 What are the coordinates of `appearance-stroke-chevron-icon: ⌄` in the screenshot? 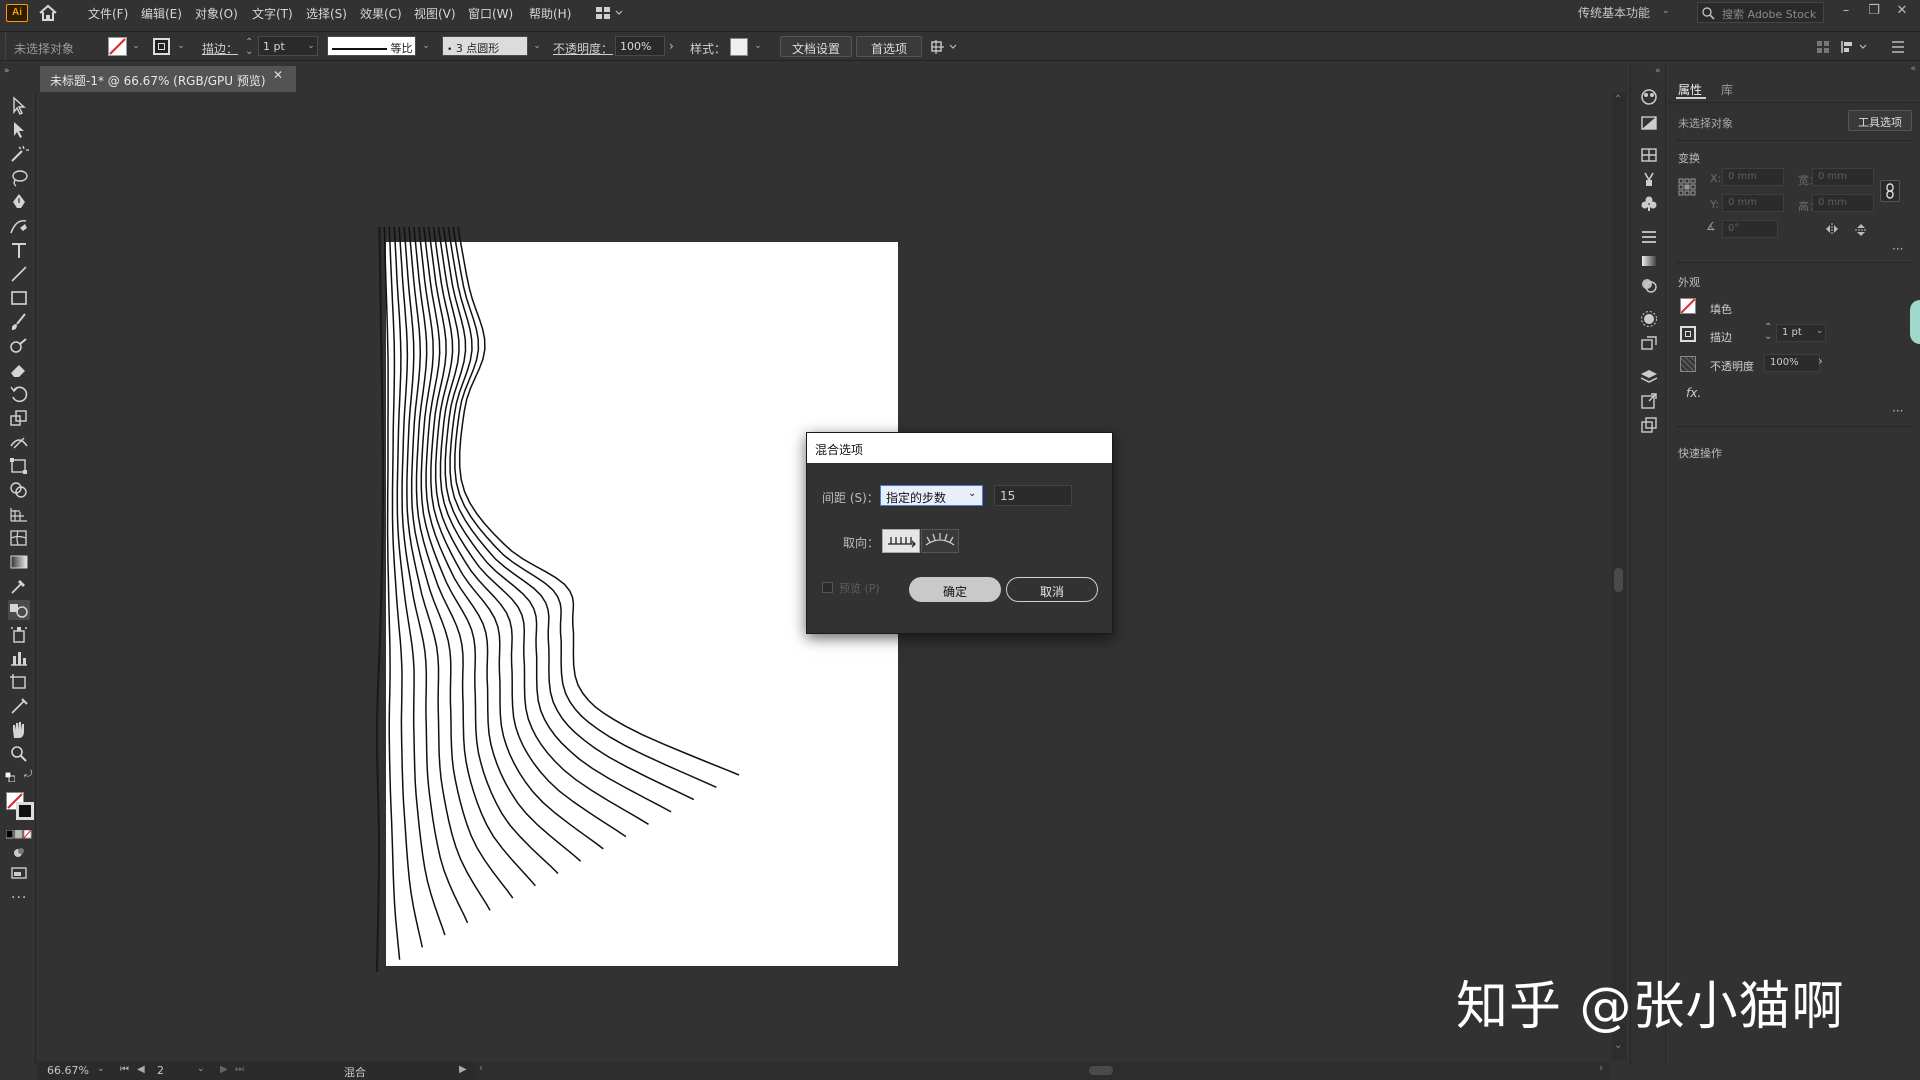 It's located at (1820, 331).